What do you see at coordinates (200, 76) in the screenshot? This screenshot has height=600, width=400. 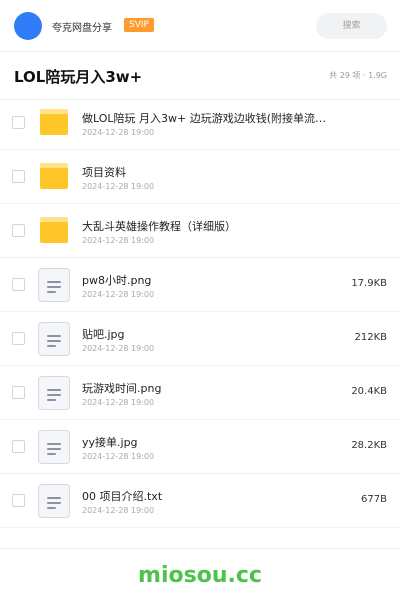 I see `folder-title-row: LOL陪玩月入3w+ 共 29 项 · 1.9G` at bounding box center [200, 76].